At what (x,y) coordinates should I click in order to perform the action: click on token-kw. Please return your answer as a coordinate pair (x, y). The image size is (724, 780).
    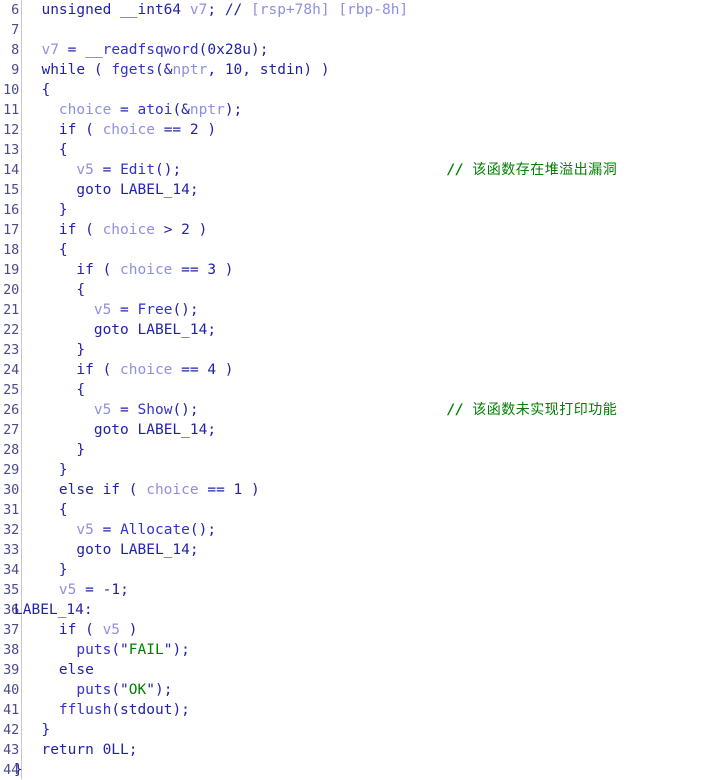
    Looking at the image, I should click on (41, 110).